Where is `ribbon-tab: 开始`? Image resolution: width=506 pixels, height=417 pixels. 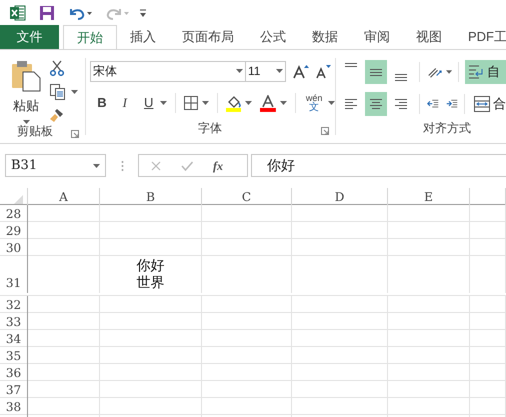 ribbon-tab: 开始 is located at coordinates (90, 37).